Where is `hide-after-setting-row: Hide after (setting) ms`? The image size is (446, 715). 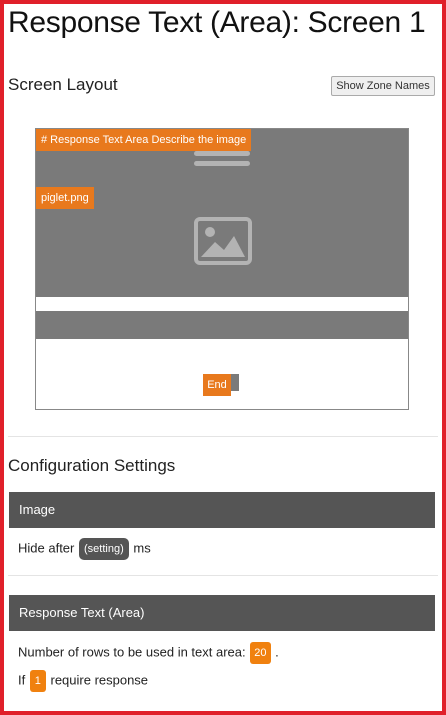
hide-after-setting-row: Hide after (setting) ms is located at coordinates (84, 549).